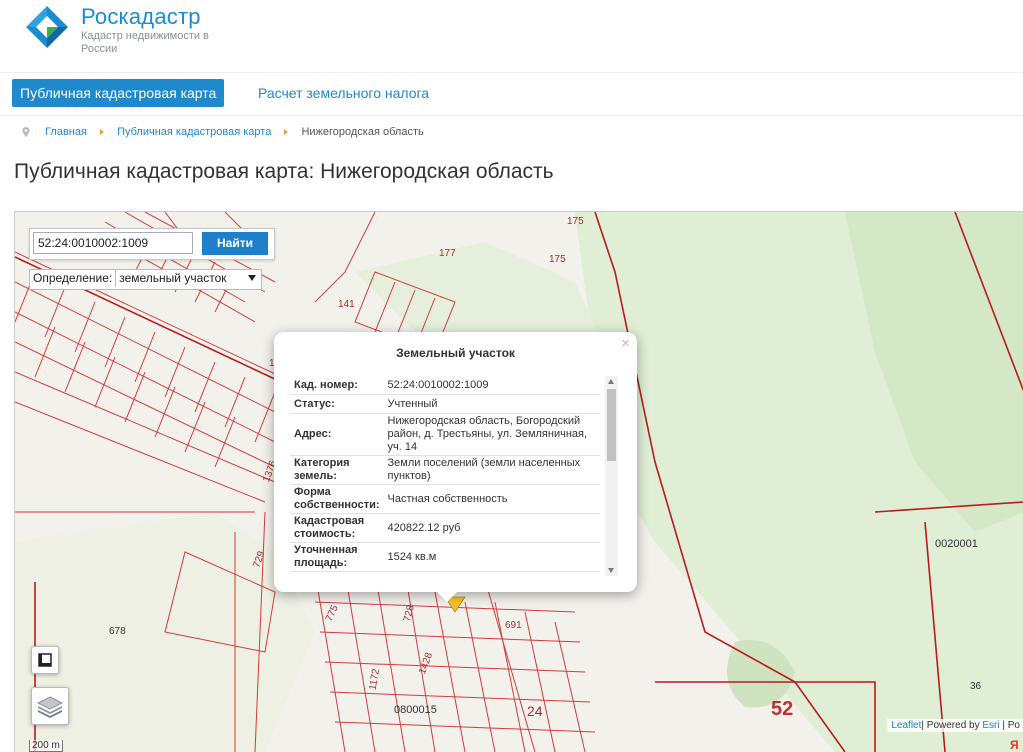 The height and width of the screenshot is (752, 1023). What do you see at coordinates (513, 625) in the screenshot?
I see `map-label: 691` at bounding box center [513, 625].